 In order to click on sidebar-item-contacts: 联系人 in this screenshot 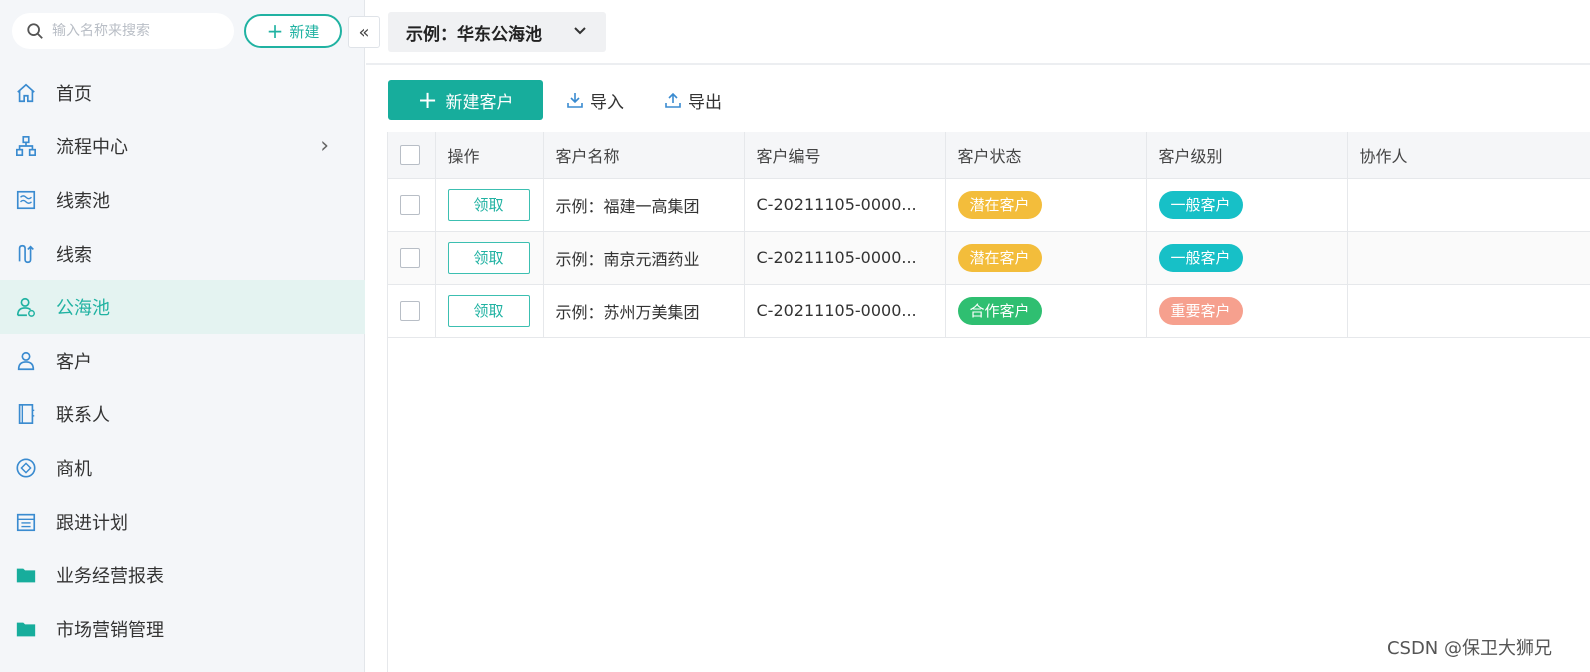, I will do `click(182, 415)`.